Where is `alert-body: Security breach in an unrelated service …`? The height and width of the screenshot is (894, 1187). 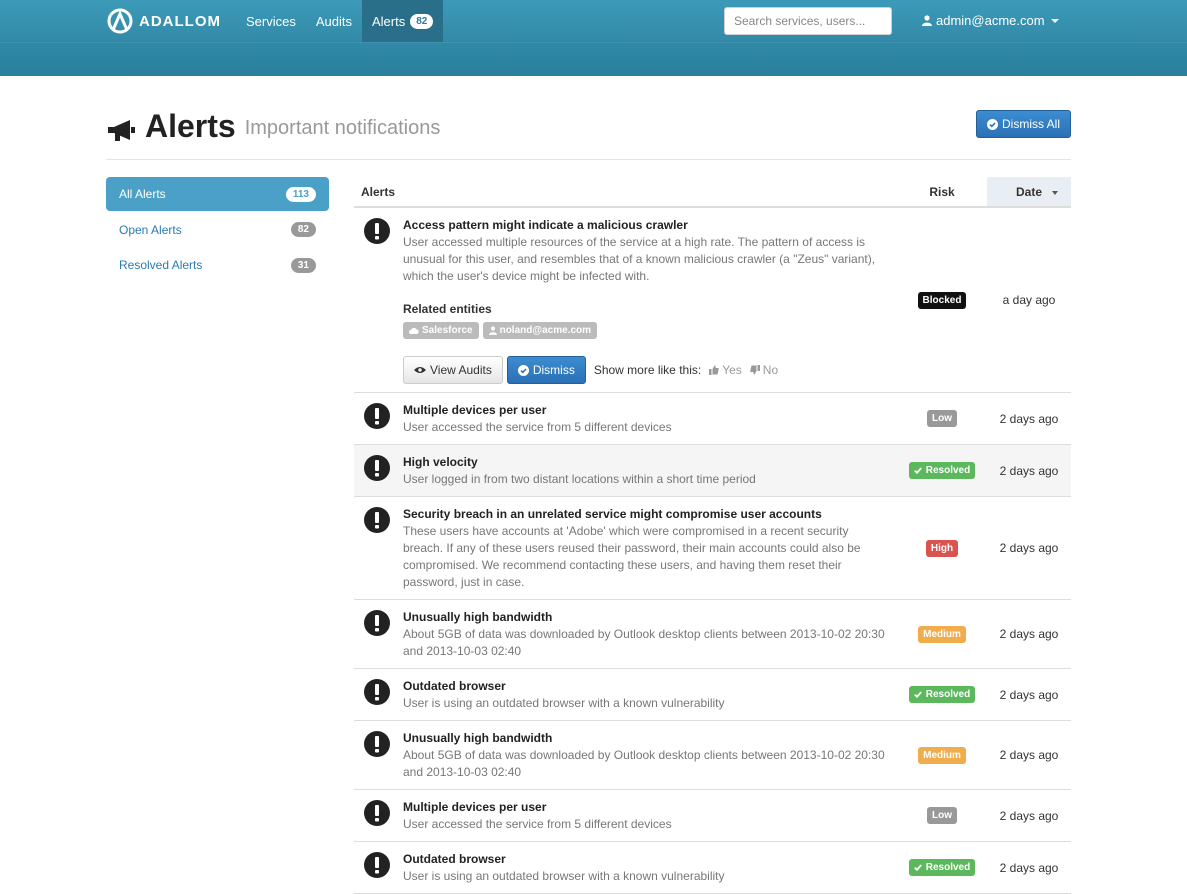
alert-body: Security breach in an unrelated service … is located at coordinates (650, 548).